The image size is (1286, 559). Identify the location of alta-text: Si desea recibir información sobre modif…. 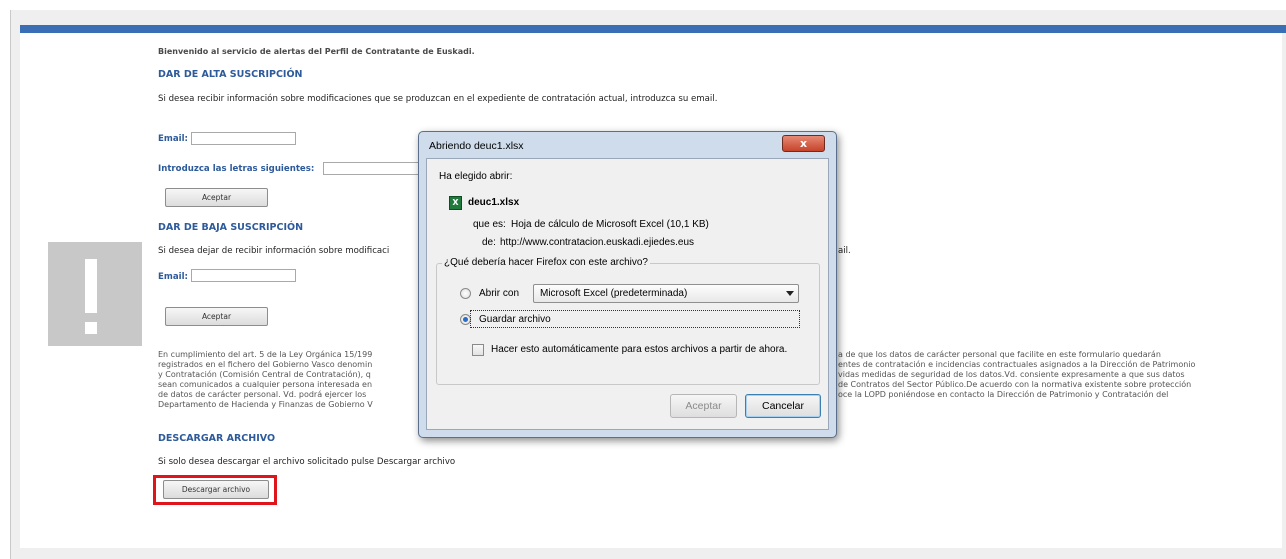
(438, 99).